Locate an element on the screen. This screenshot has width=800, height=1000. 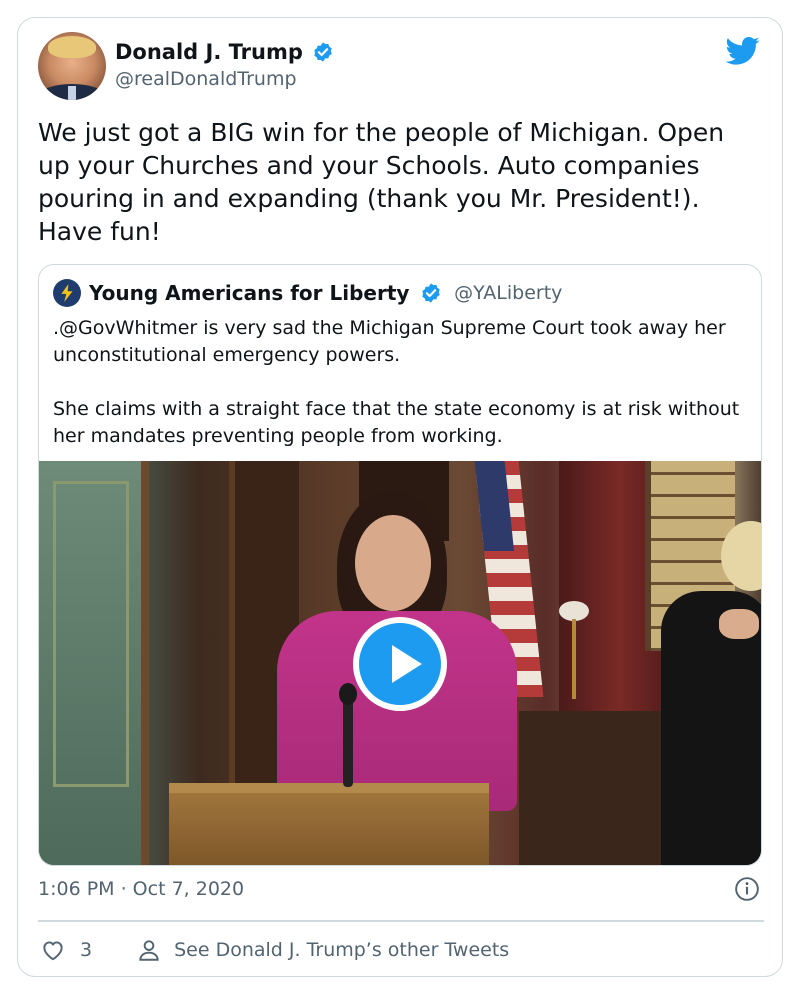
video-podium is located at coordinates (329, 824).